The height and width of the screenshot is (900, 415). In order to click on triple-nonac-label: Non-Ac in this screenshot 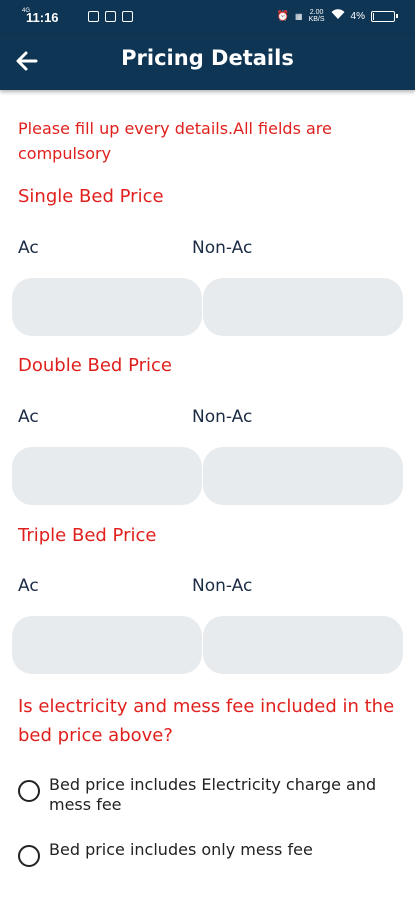, I will do `click(222, 586)`.